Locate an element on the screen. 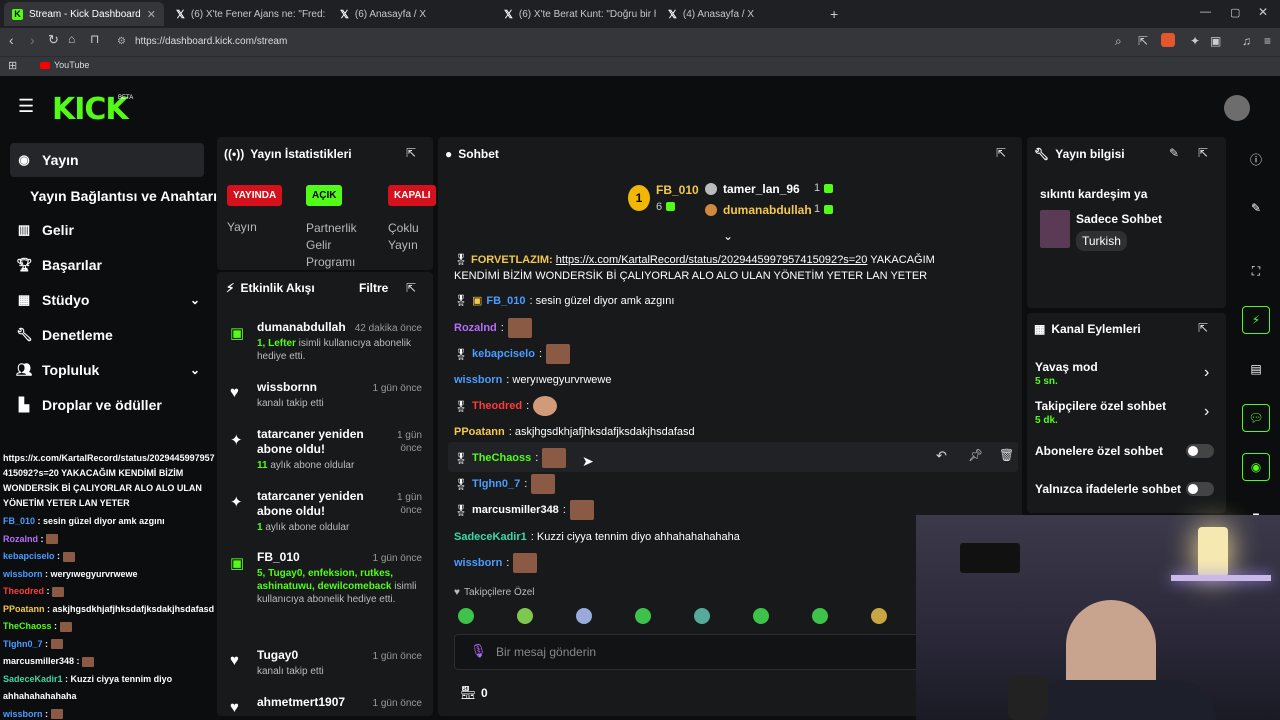  menu-icon: ≡ is located at coordinates (1267, 41).